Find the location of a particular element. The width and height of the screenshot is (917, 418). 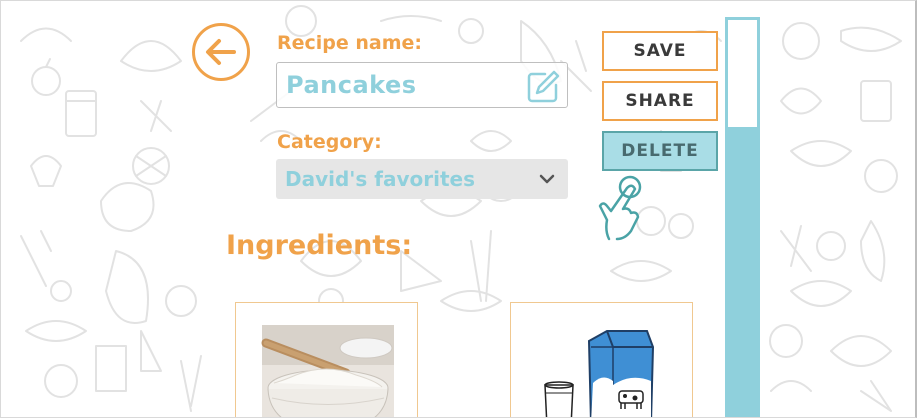

recipe-name-label: Recipe name: is located at coordinates (350, 43).